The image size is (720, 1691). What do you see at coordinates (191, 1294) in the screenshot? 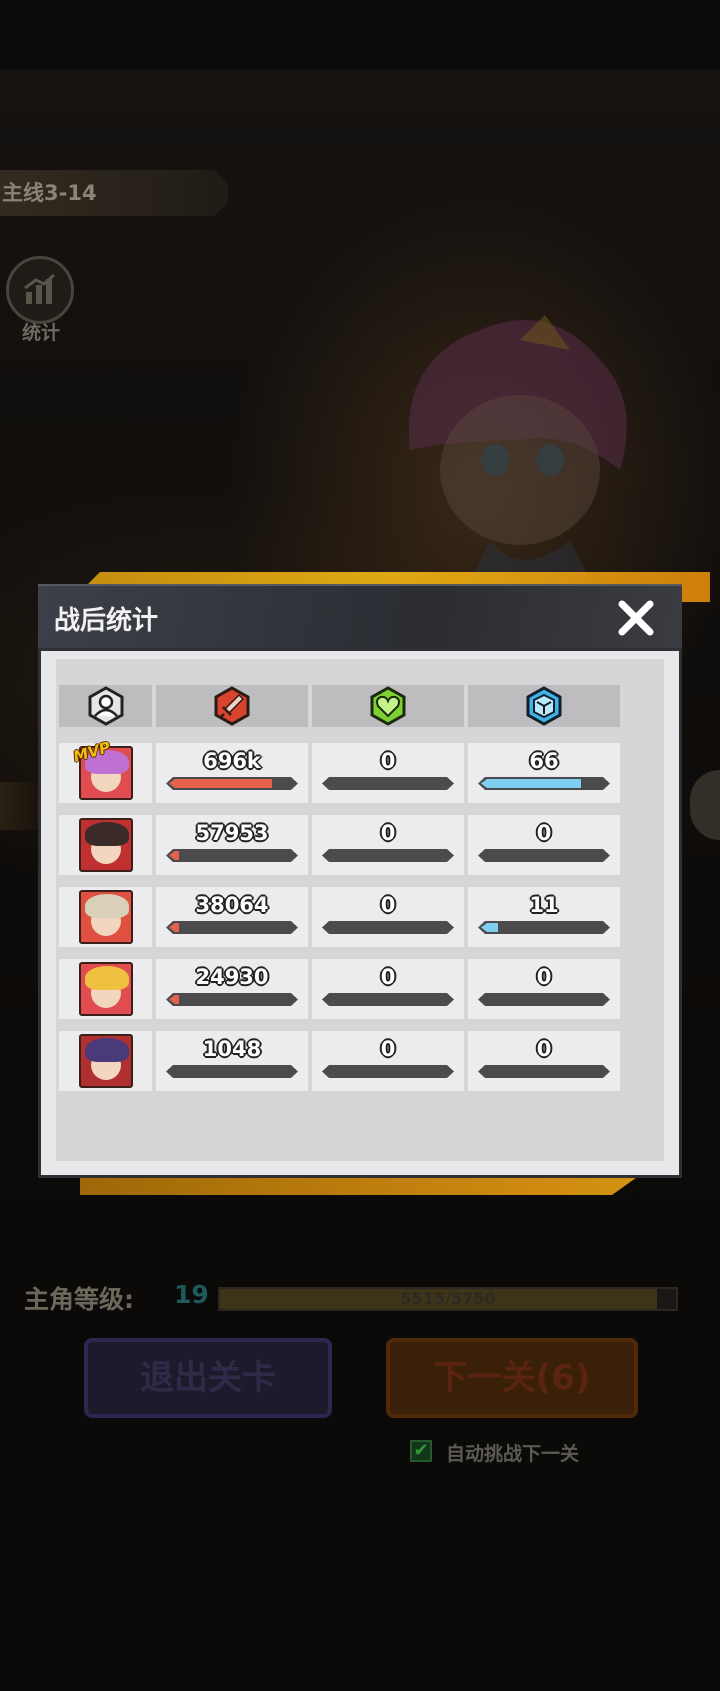
I see `hero-level-value: 19` at bounding box center [191, 1294].